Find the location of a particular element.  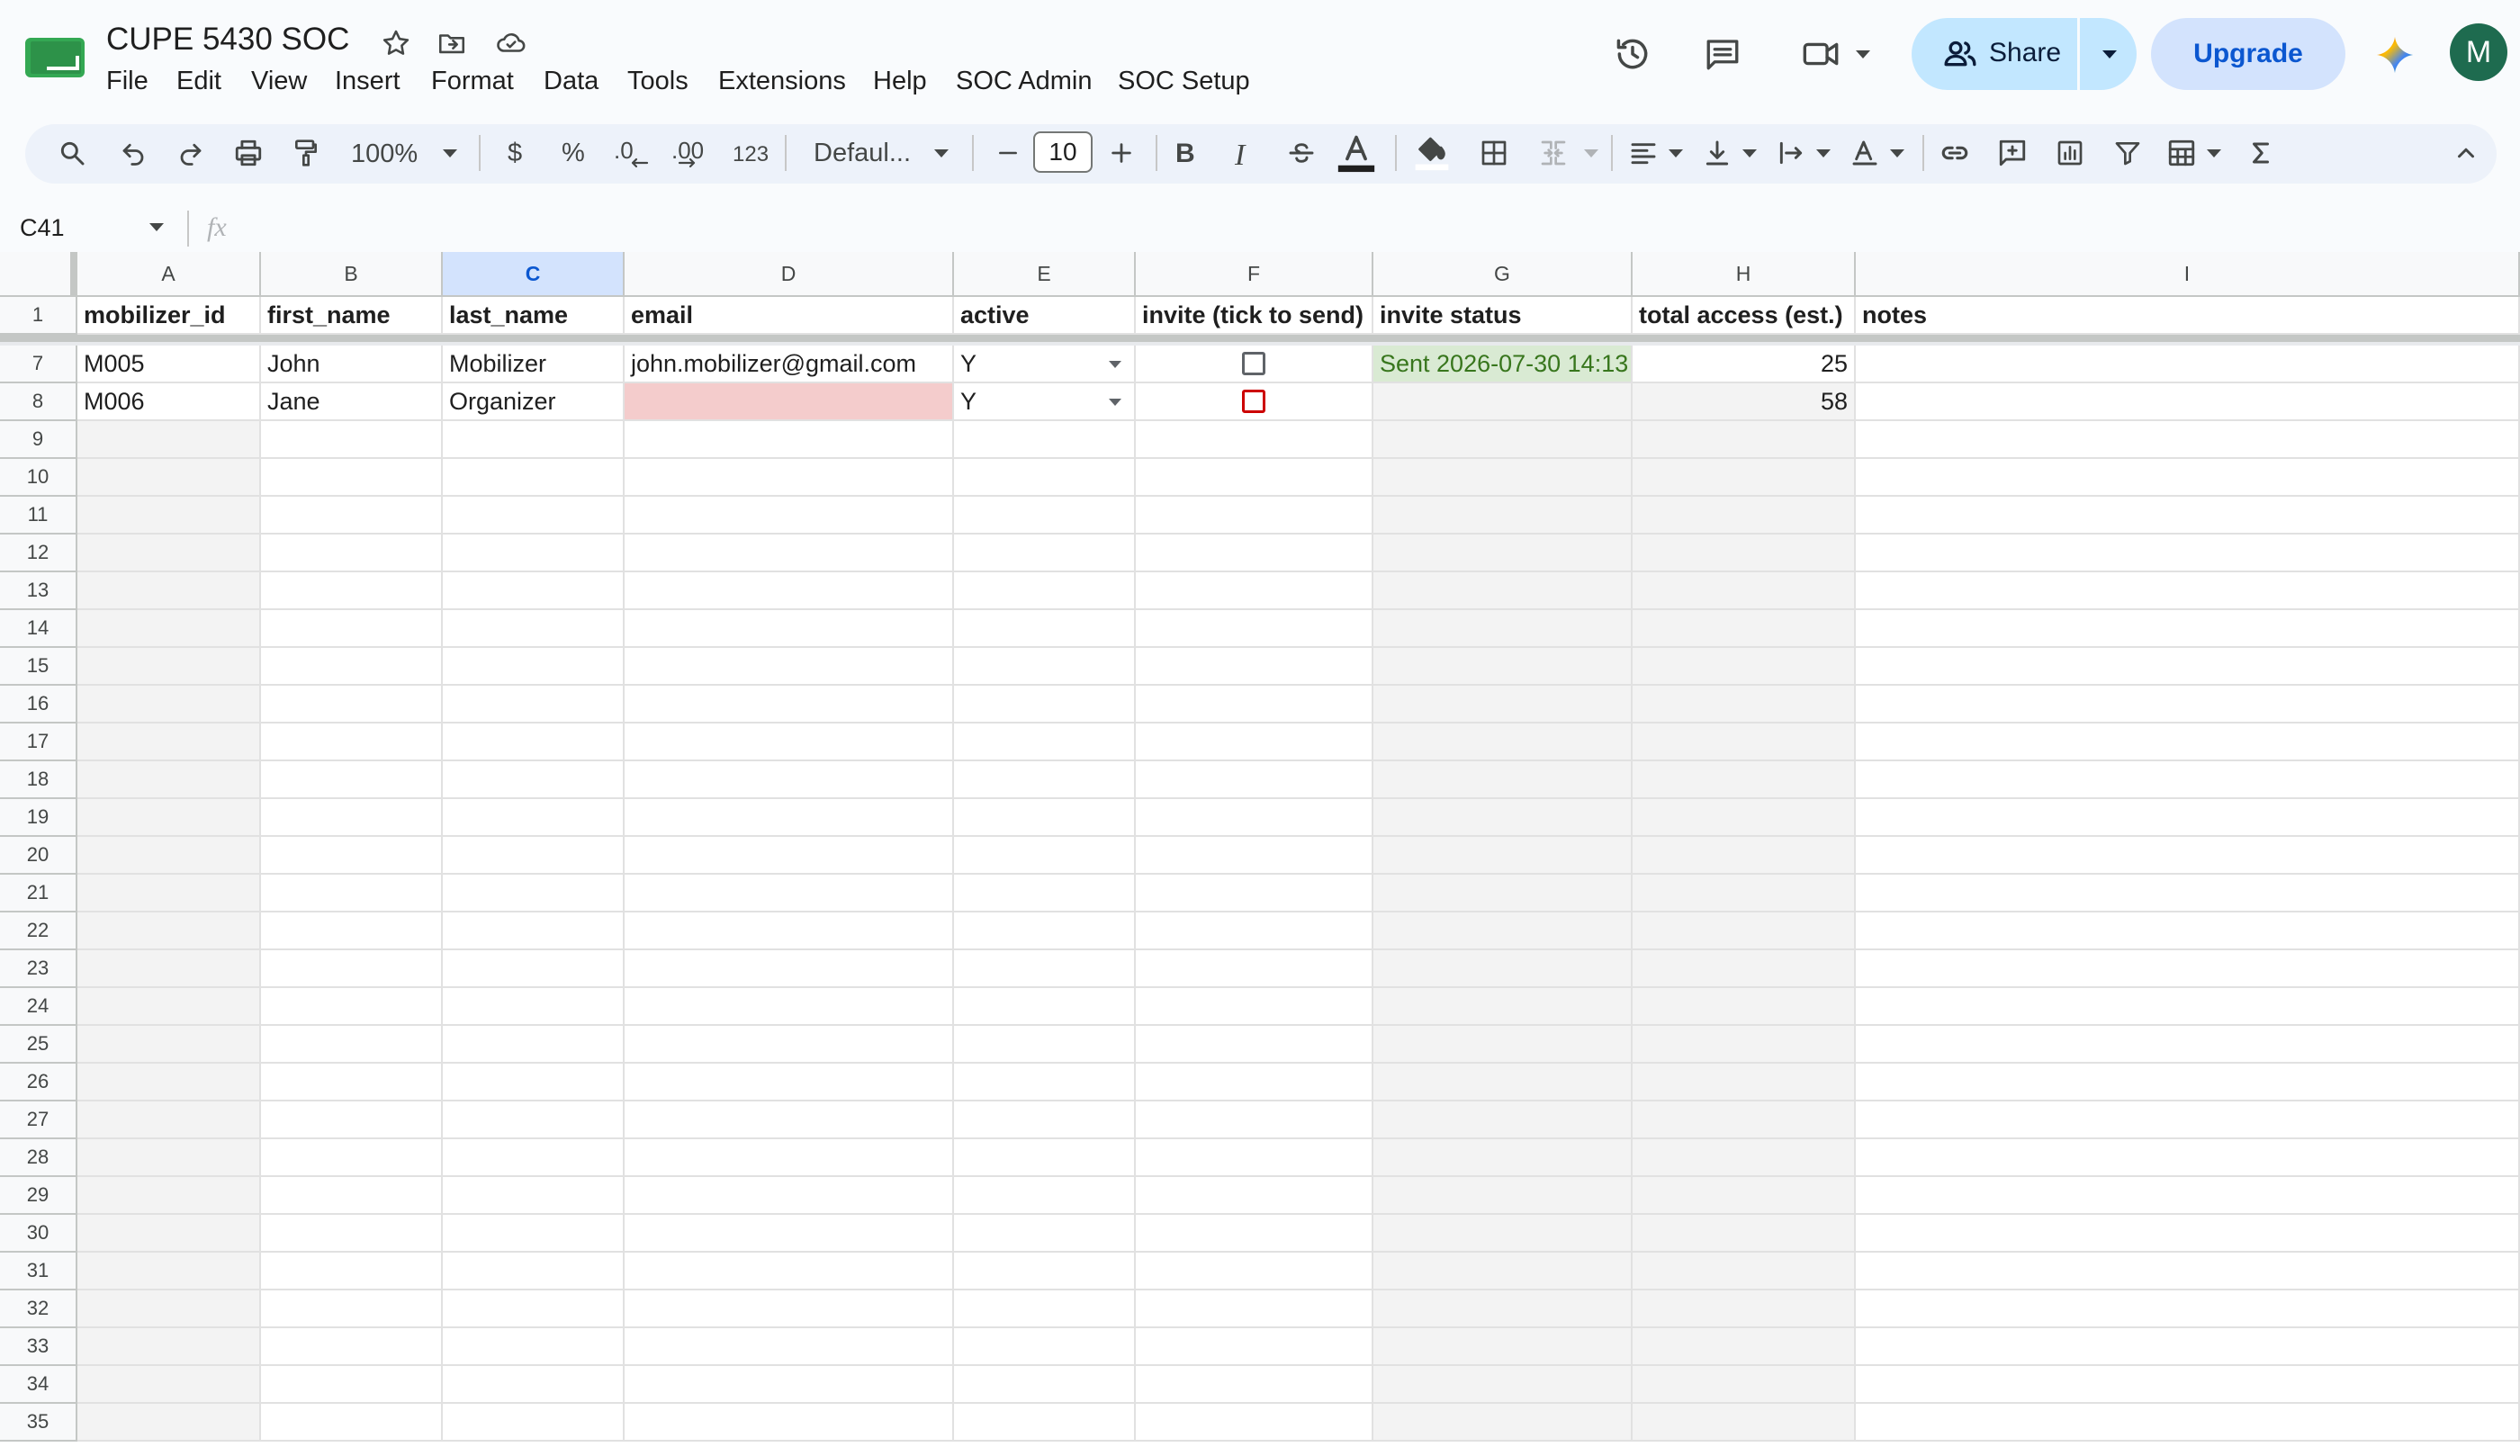

document-title: CUPE 5430 SOC is located at coordinates (228, 40).